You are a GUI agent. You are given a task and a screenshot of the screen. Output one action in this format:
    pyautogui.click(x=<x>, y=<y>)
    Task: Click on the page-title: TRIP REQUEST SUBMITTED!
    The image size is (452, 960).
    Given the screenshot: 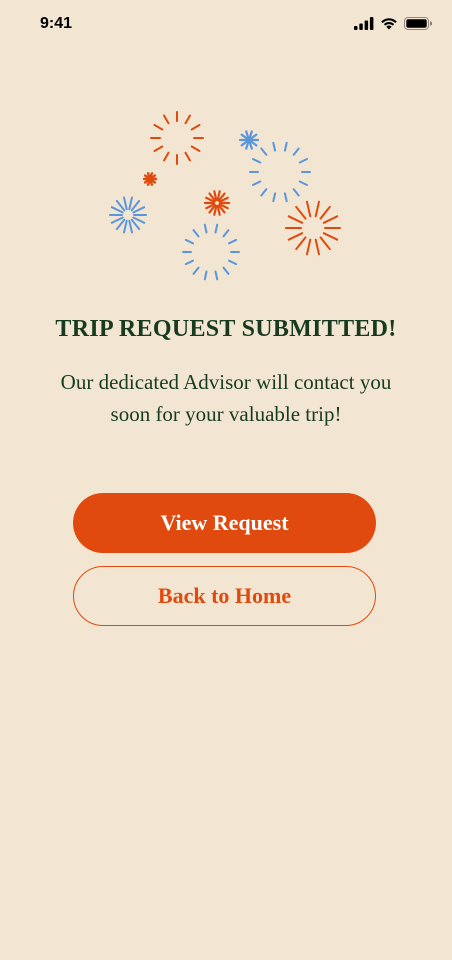 What is the action you would take?
    pyautogui.click(x=226, y=329)
    